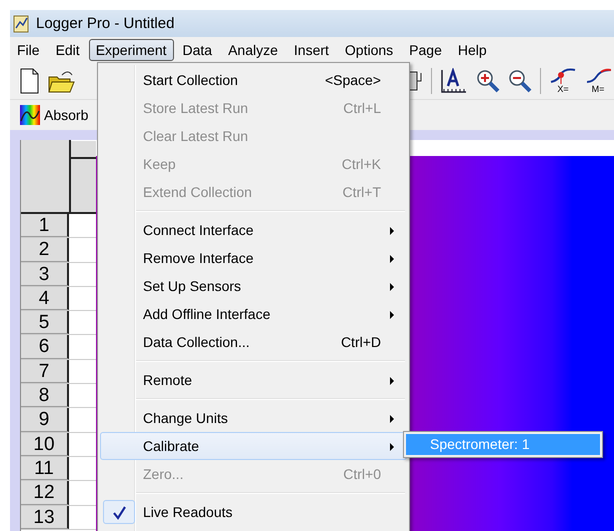  I want to click on row-number: 9, so click(45, 420).